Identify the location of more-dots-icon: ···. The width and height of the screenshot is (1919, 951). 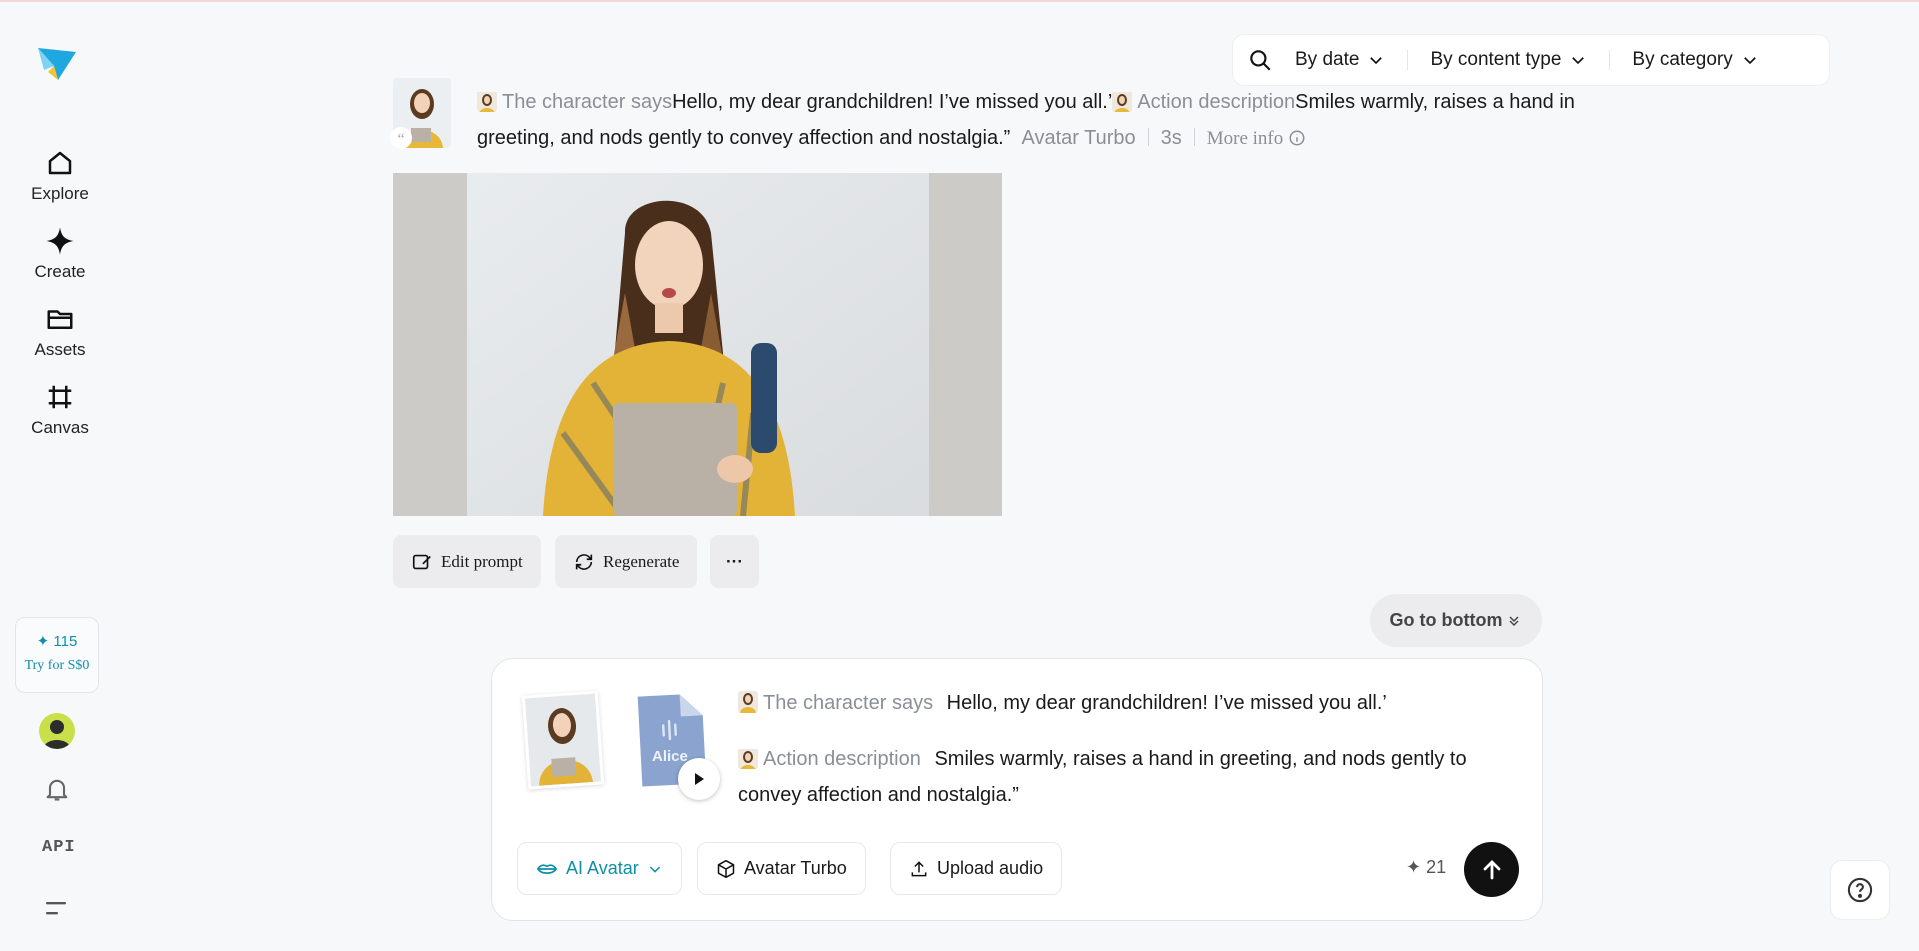
(734, 561).